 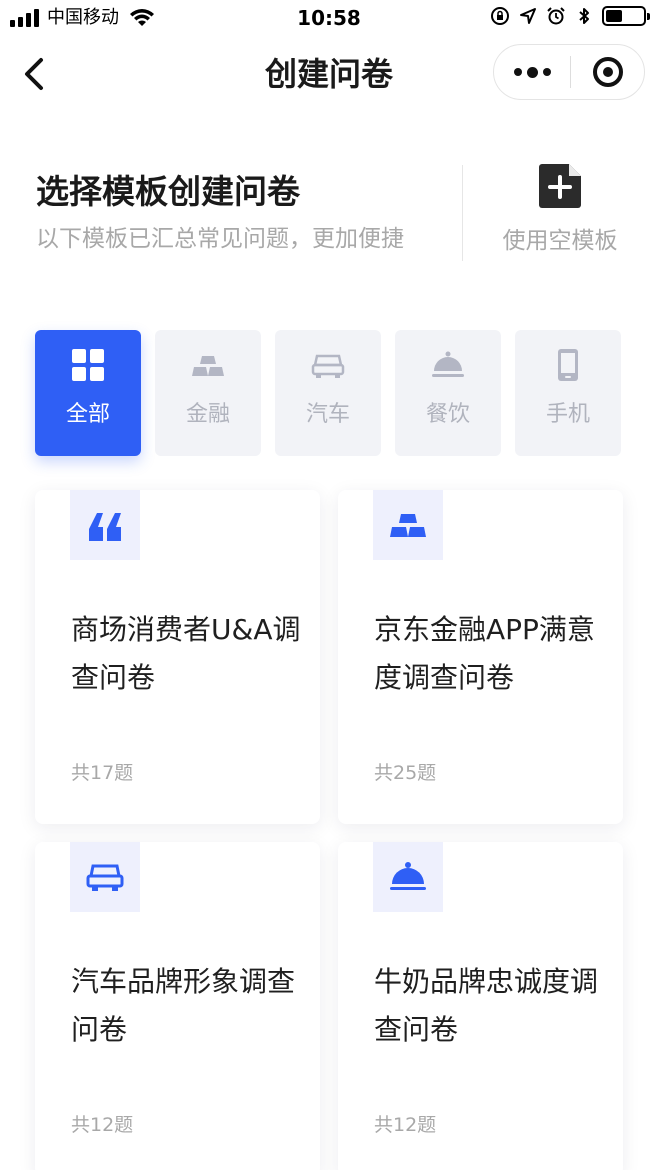 I want to click on tab-label: 餐饮, so click(x=447, y=414).